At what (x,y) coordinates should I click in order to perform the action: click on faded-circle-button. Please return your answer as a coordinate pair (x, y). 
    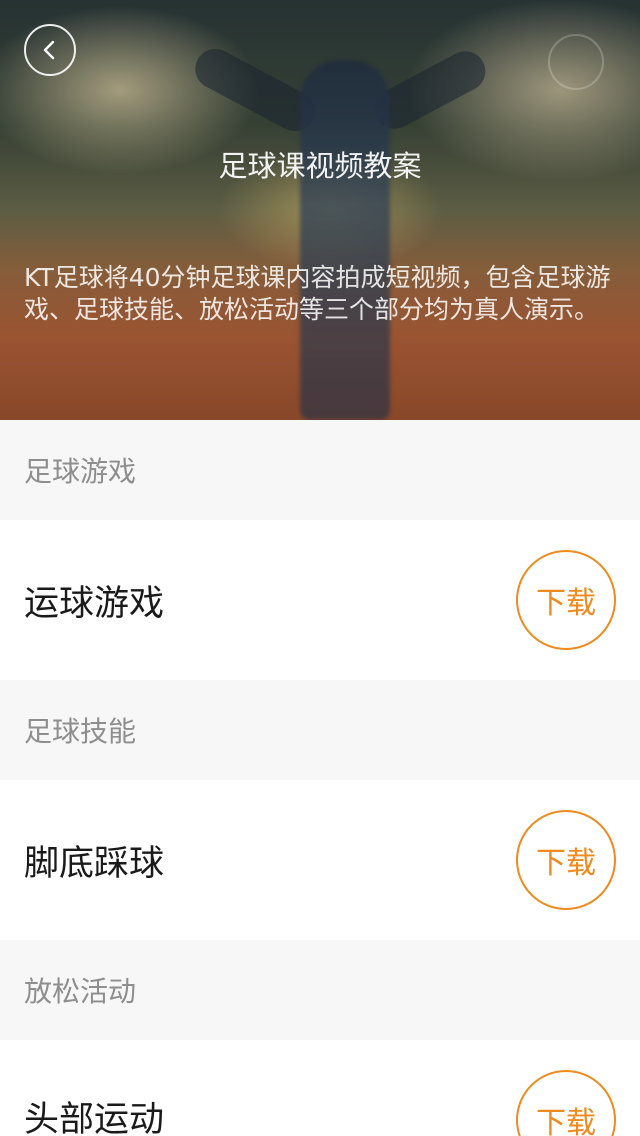
    Looking at the image, I should click on (576, 62).